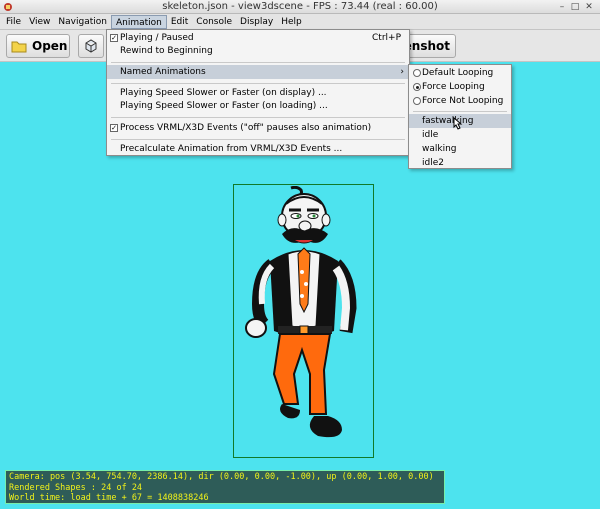 Image resolution: width=600 pixels, height=509 pixels. Describe the element at coordinates (460, 163) in the screenshot. I see `animation-item-idle2: idle2` at that location.